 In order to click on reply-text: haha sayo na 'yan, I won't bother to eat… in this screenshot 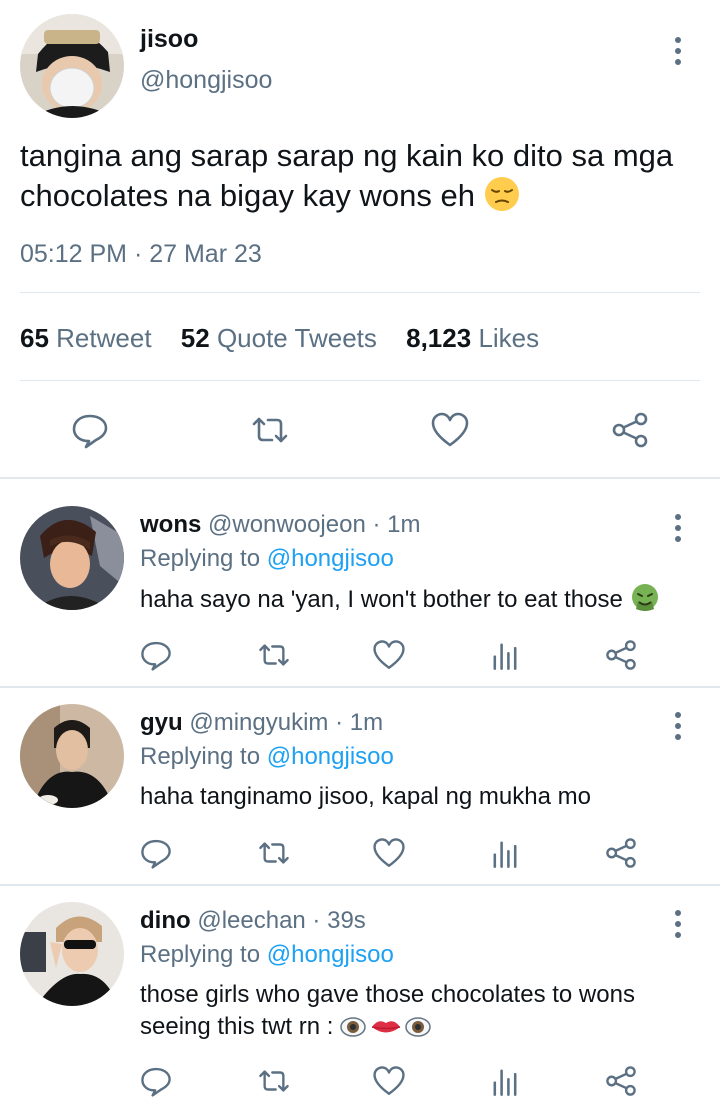, I will do `click(420, 602)`.